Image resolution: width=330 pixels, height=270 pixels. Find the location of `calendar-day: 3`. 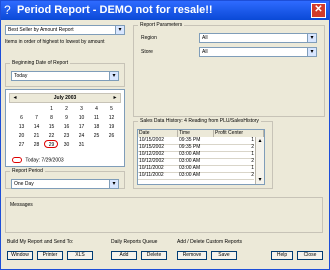

calendar-day: 3 is located at coordinates (81, 109).